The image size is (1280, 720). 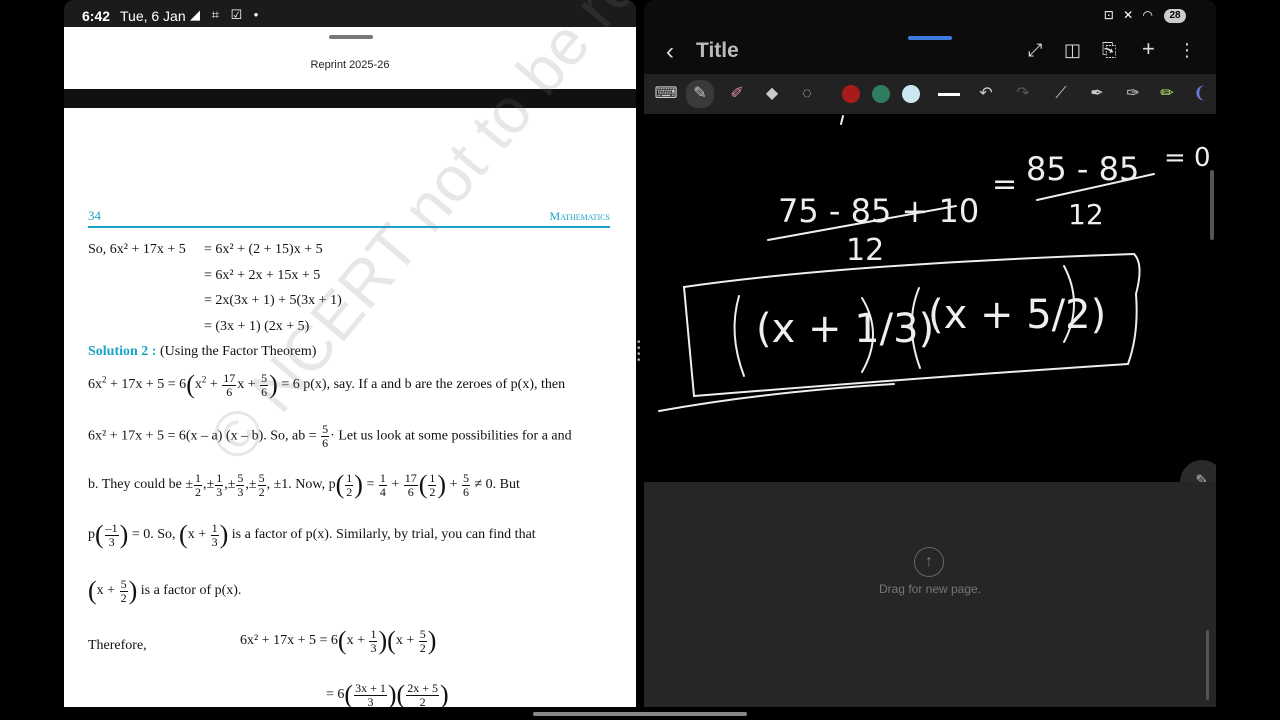 I want to click on drag-handle, so click(x=351, y=37).